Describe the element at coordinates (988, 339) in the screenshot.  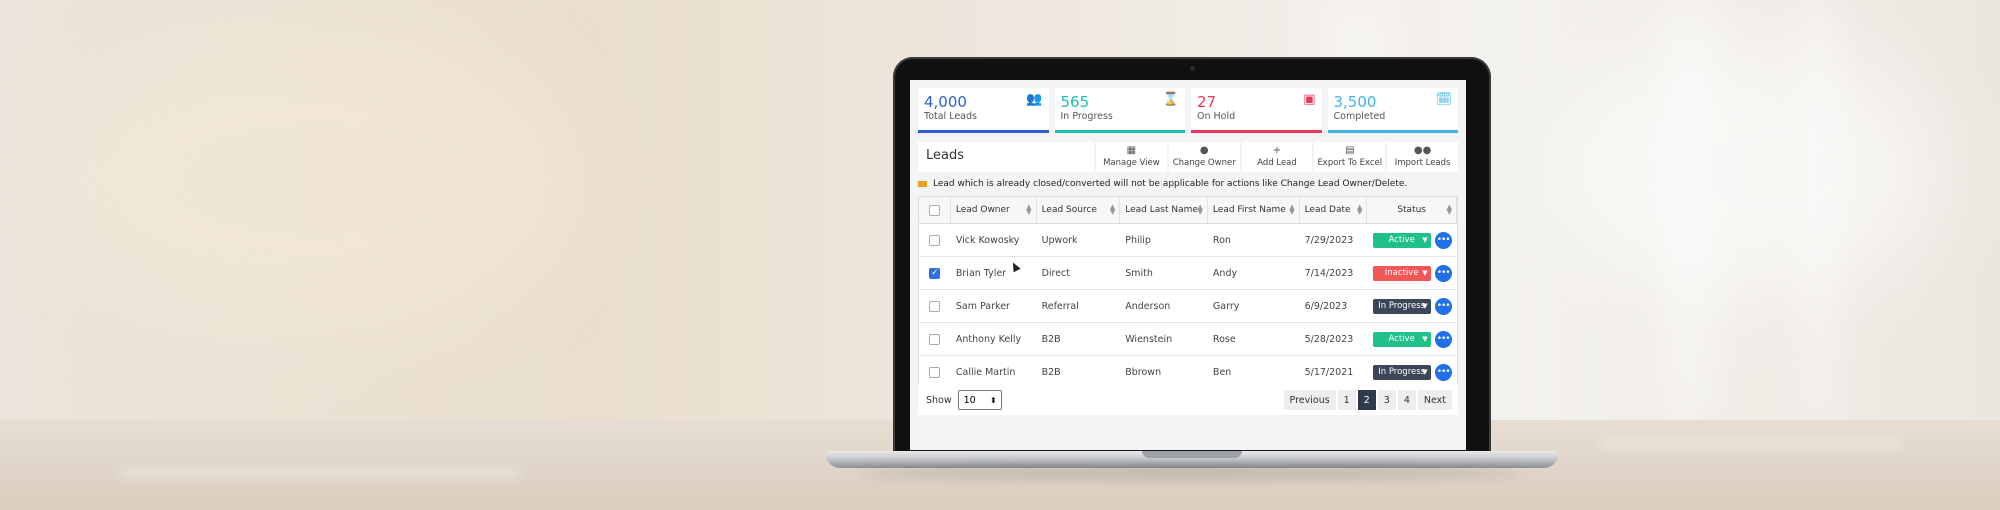
I see `cell-lead-owner: Anthony Kelly` at that location.